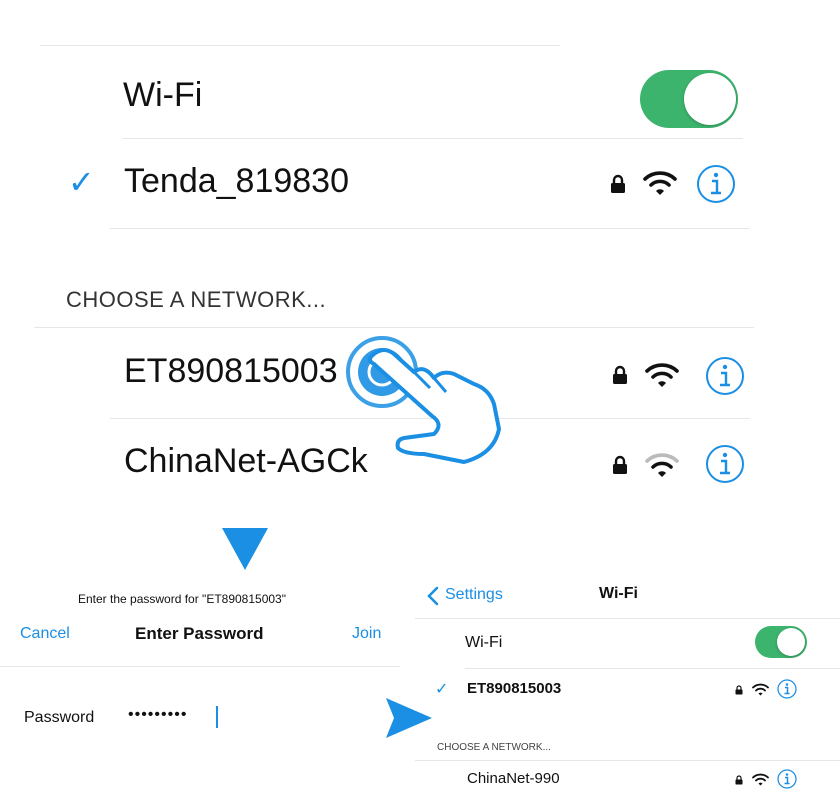  I want to click on cancel-button: Cancel, so click(45, 634).